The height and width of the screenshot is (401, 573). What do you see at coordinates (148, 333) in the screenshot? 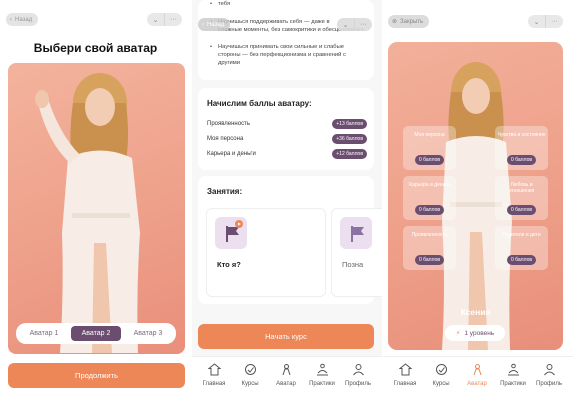
I see `avatar-option-3: Аватар 3` at bounding box center [148, 333].